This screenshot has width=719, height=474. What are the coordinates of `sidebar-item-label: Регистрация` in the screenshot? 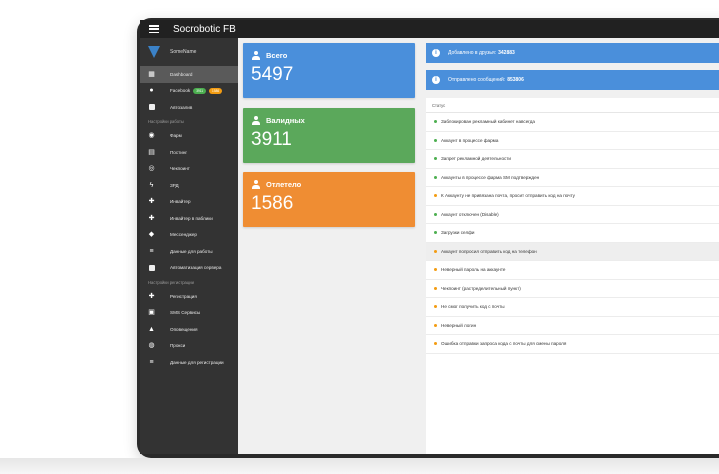 It's located at (183, 296).